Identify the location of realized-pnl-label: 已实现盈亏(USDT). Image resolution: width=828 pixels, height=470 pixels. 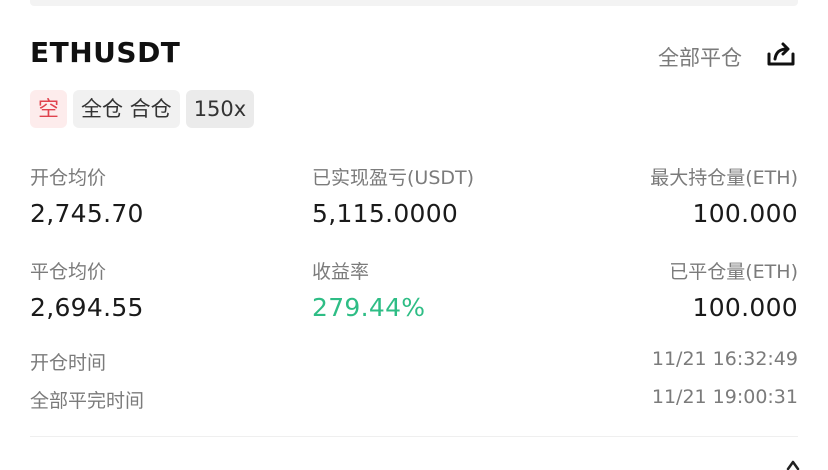
(393, 178).